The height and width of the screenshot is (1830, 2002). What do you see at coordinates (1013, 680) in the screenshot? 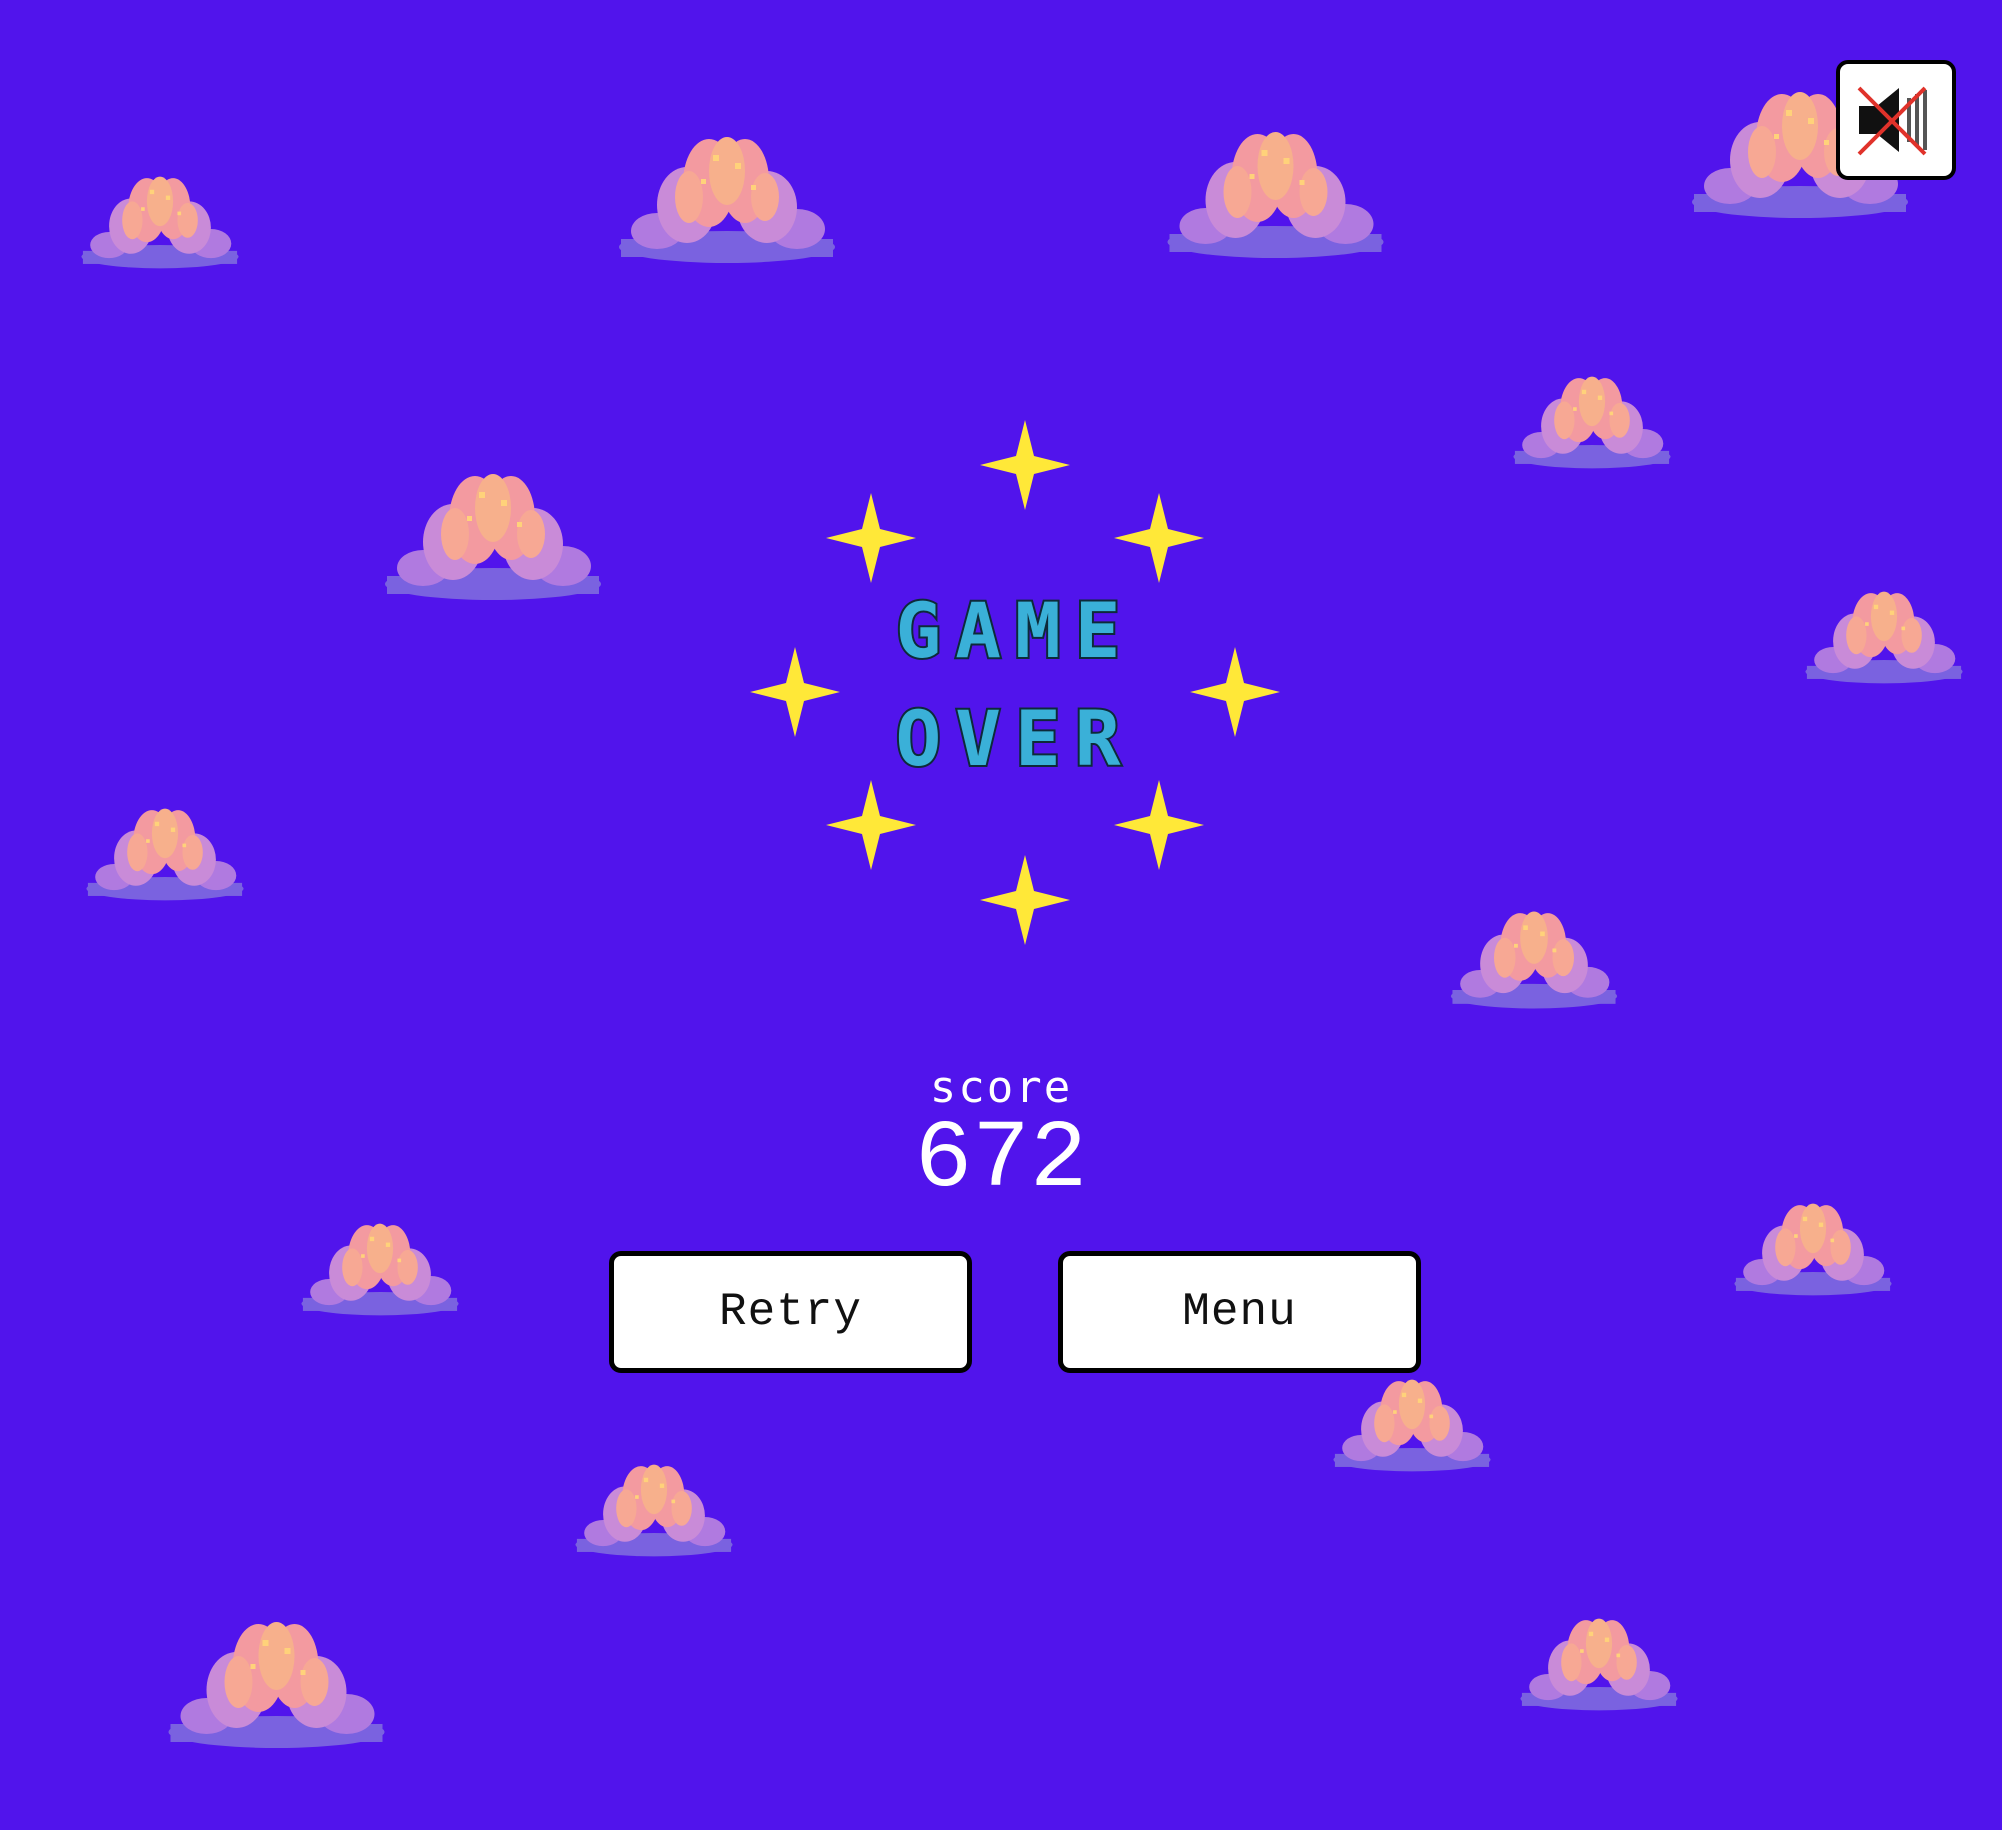
I see `game-over-title: GAME OVER` at bounding box center [1013, 680].